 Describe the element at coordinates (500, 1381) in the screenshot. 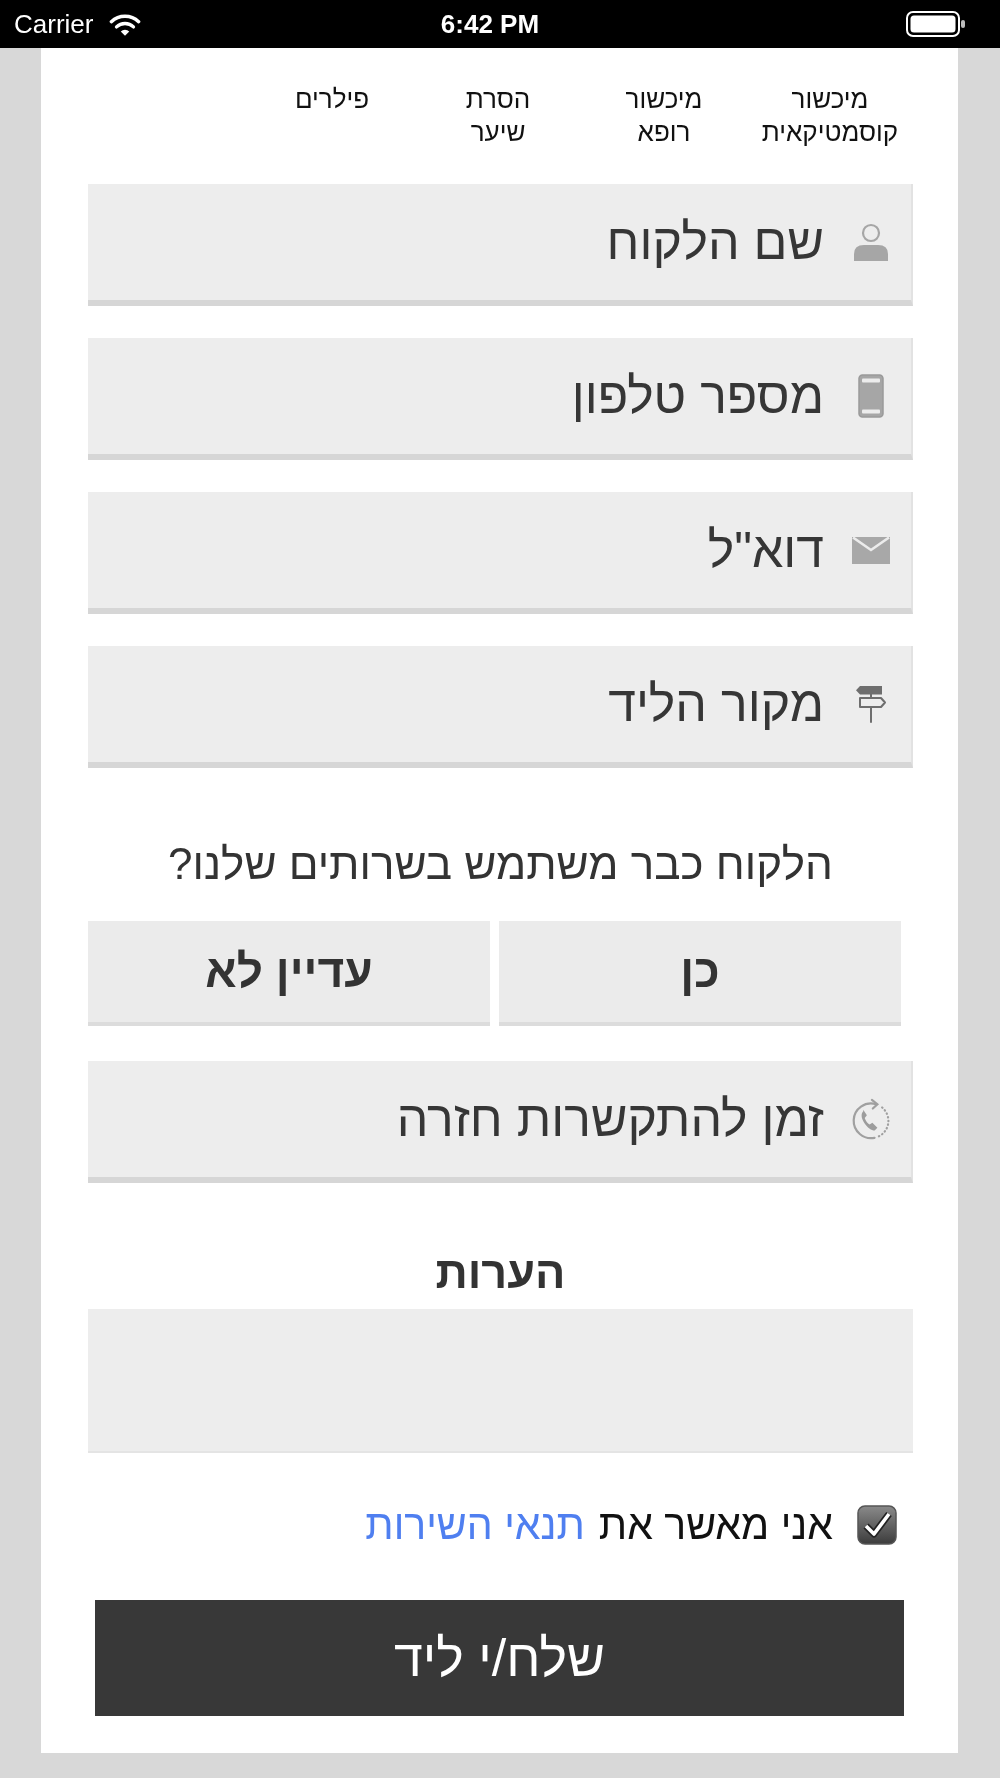

I see `notes-field` at that location.